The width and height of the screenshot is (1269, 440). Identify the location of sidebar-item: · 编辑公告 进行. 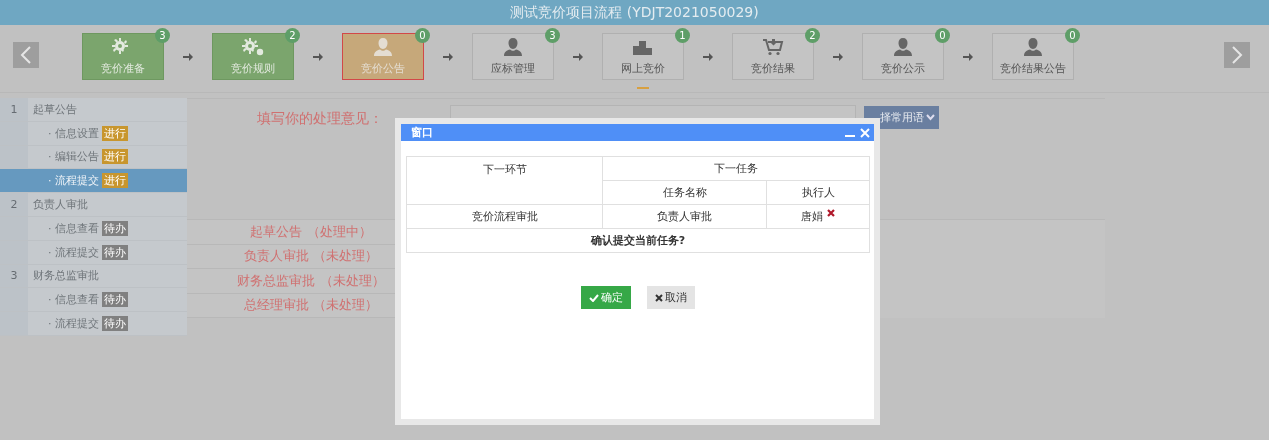
(93, 157).